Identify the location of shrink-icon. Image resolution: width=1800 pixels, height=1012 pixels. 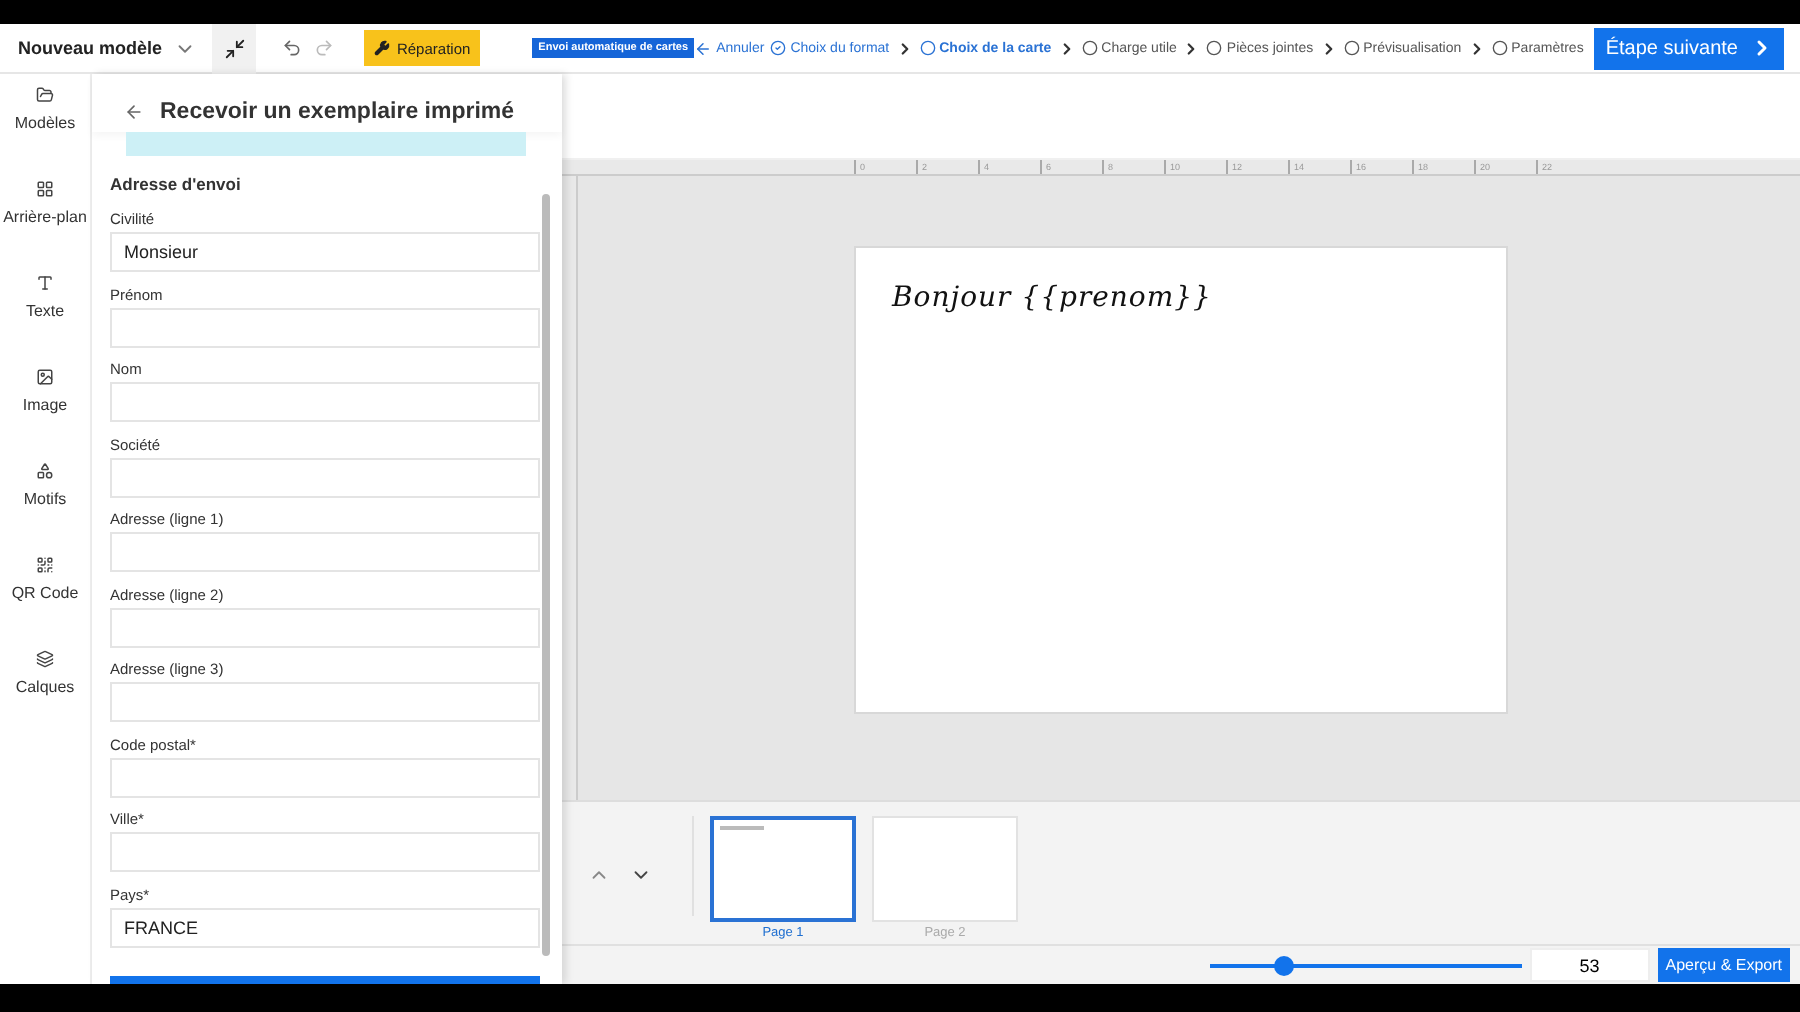
(234, 48).